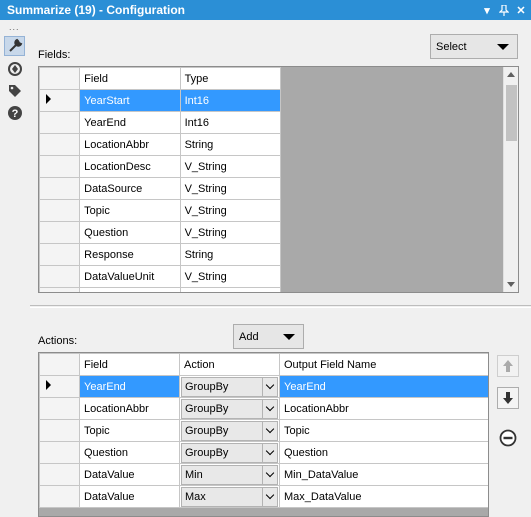 The image size is (531, 517). What do you see at coordinates (129, 364) in the screenshot?
I see `actions-column-header-field: Field` at bounding box center [129, 364].